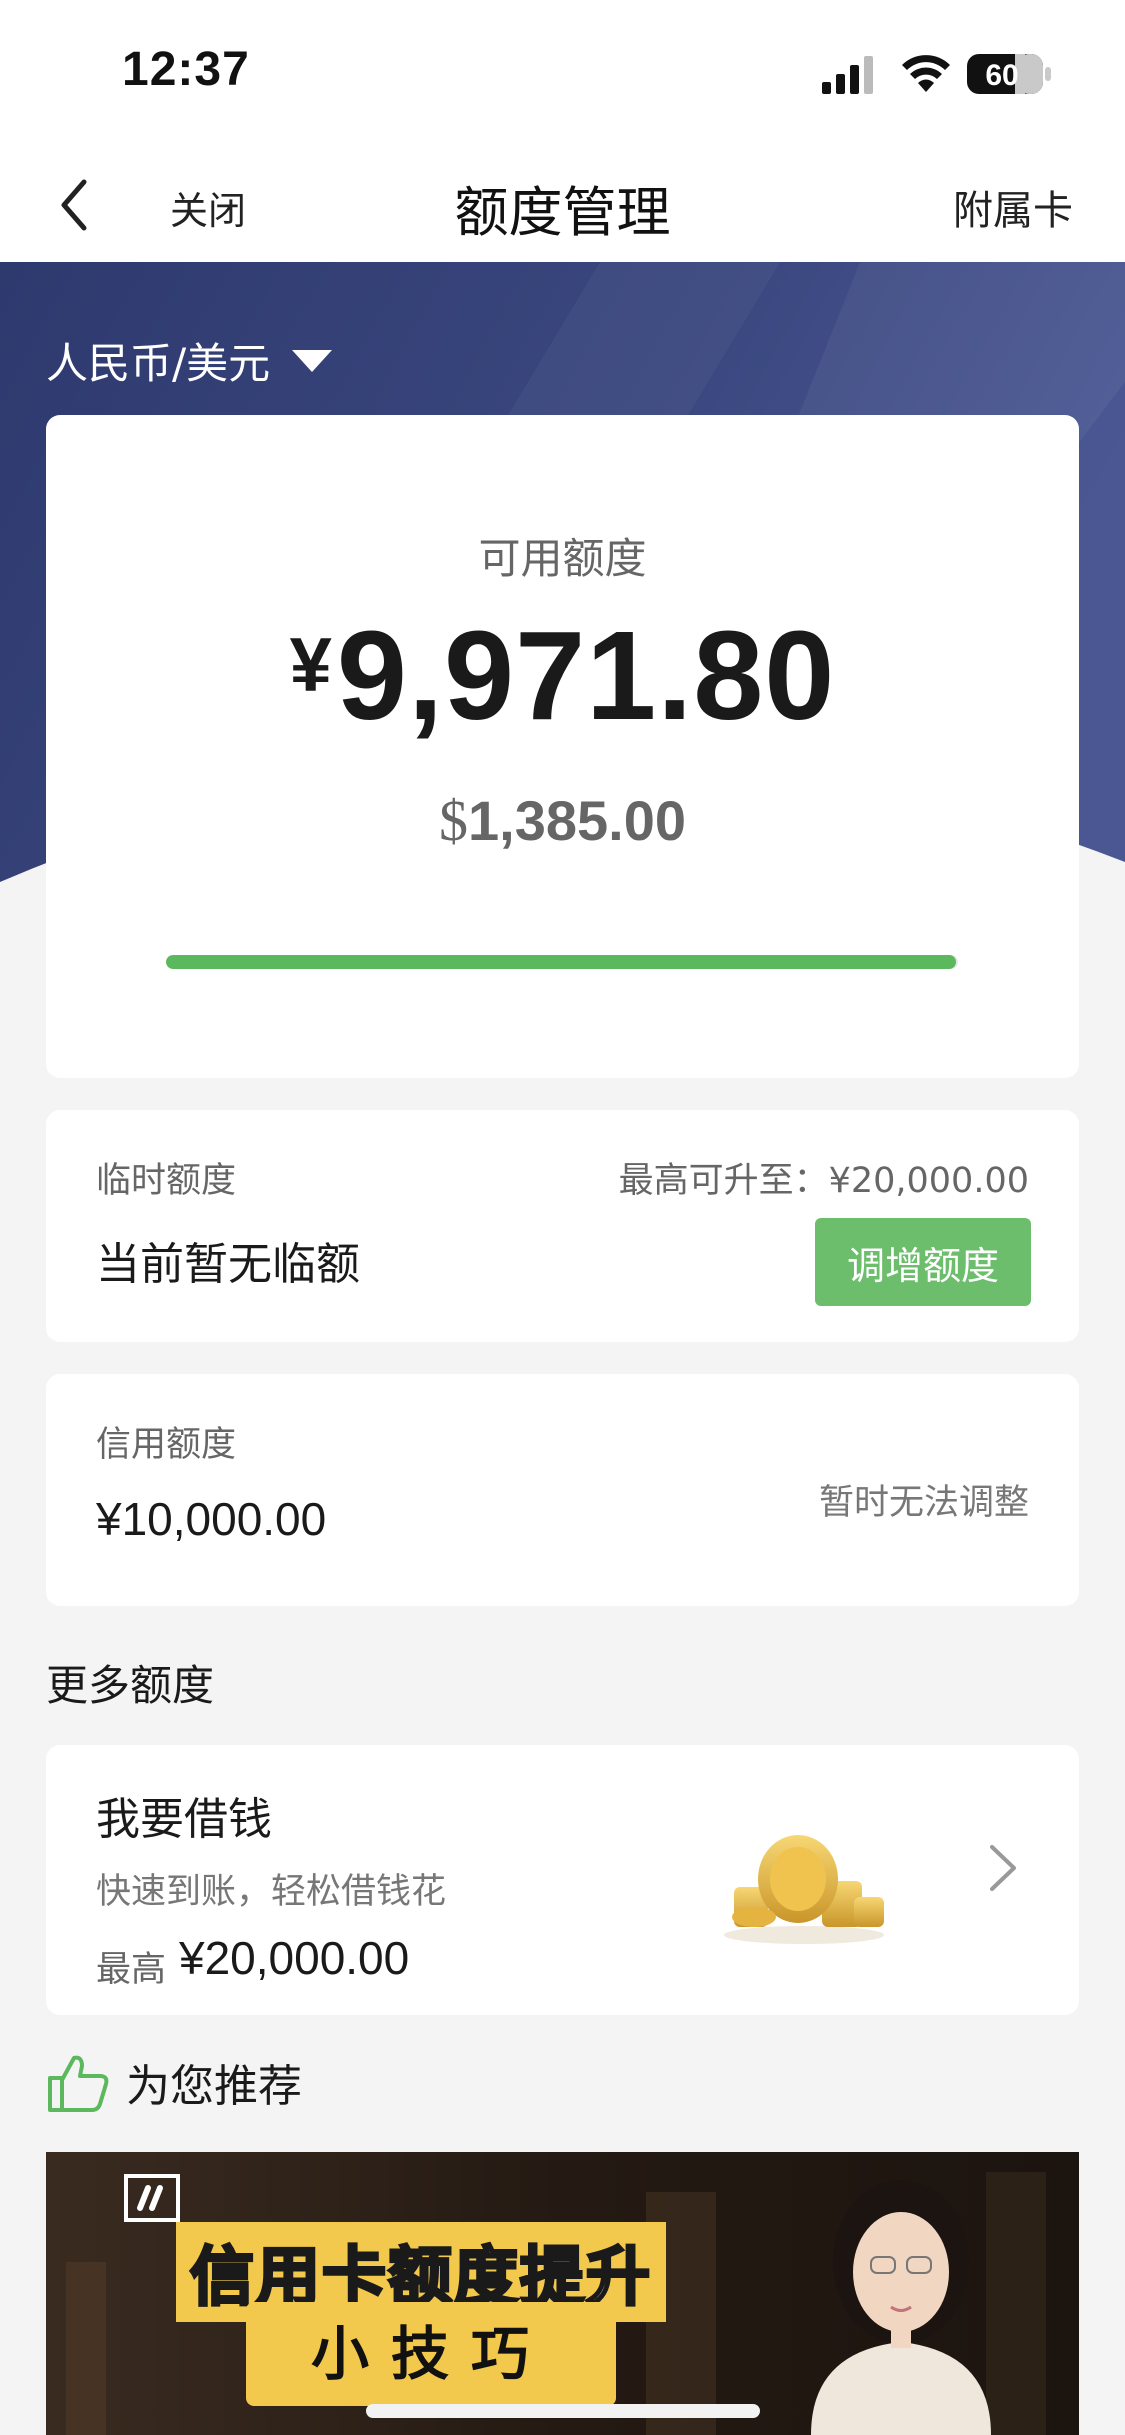 The width and height of the screenshot is (1125, 2435). Describe the element at coordinates (271, 1892) in the screenshot. I see `borrow-subtitle: 快速到账，轻松借钱花` at that location.